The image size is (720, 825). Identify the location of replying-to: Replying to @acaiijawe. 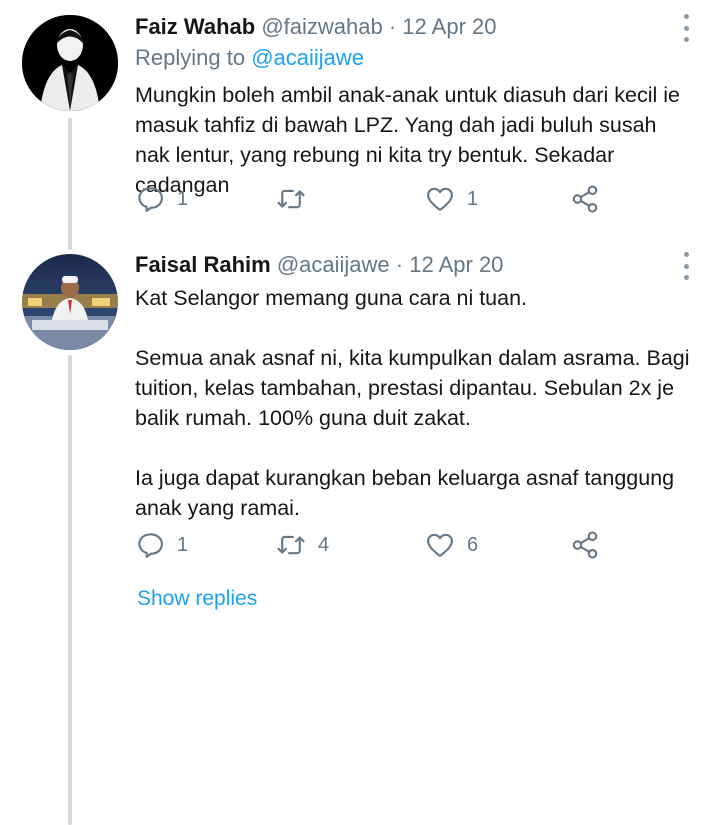
(249, 58).